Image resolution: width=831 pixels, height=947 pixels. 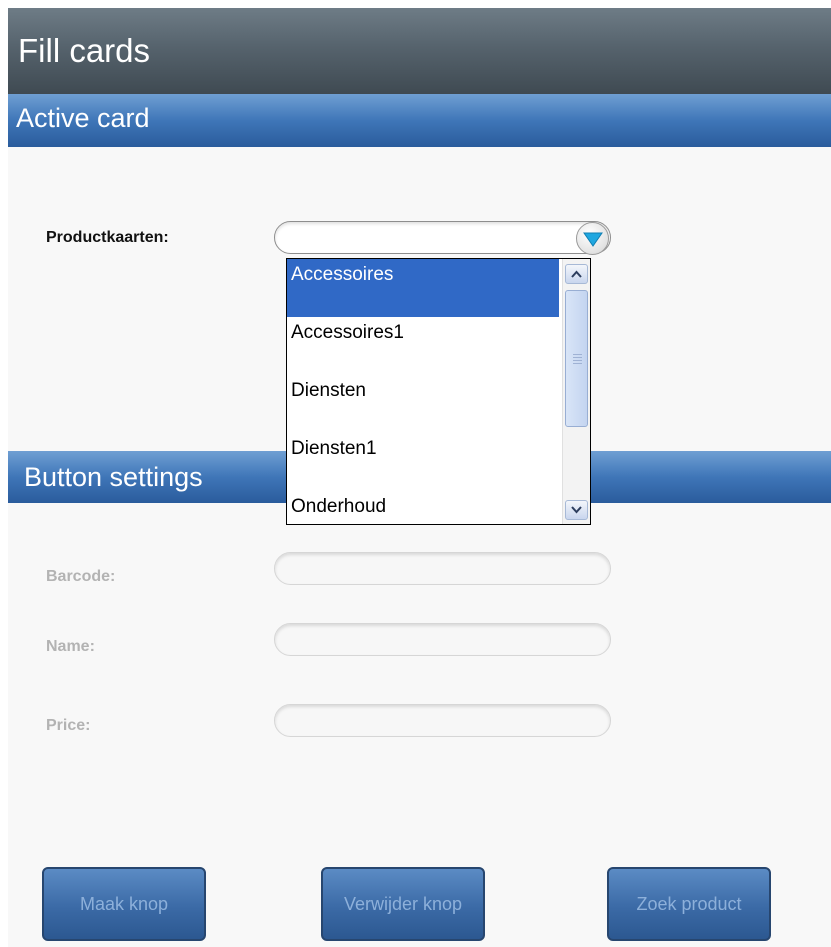 What do you see at coordinates (423, 507) in the screenshot?
I see `dropdown-option: Onderhoud` at bounding box center [423, 507].